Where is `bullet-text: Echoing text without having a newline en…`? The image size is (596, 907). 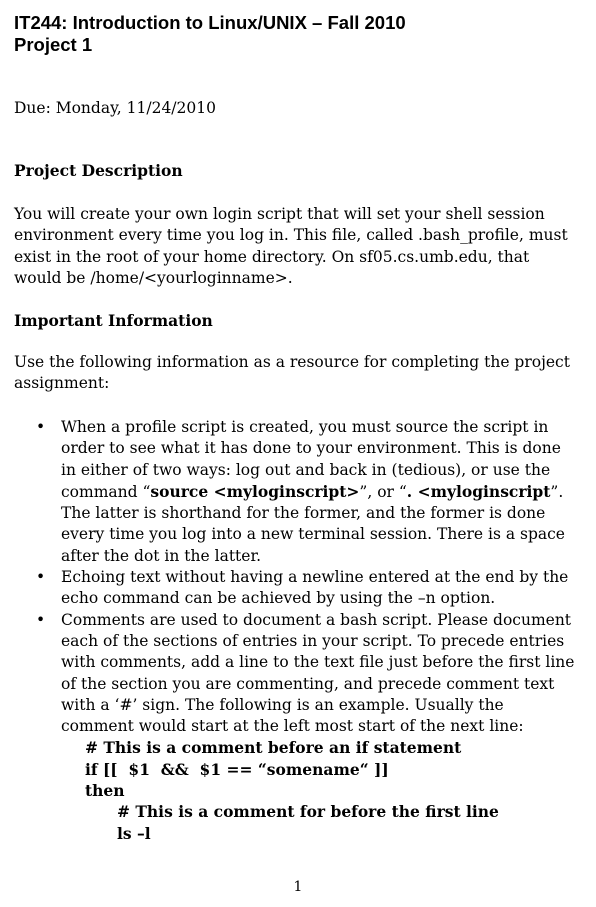 bullet-text: Echoing text without having a newline en… is located at coordinates (315, 588).